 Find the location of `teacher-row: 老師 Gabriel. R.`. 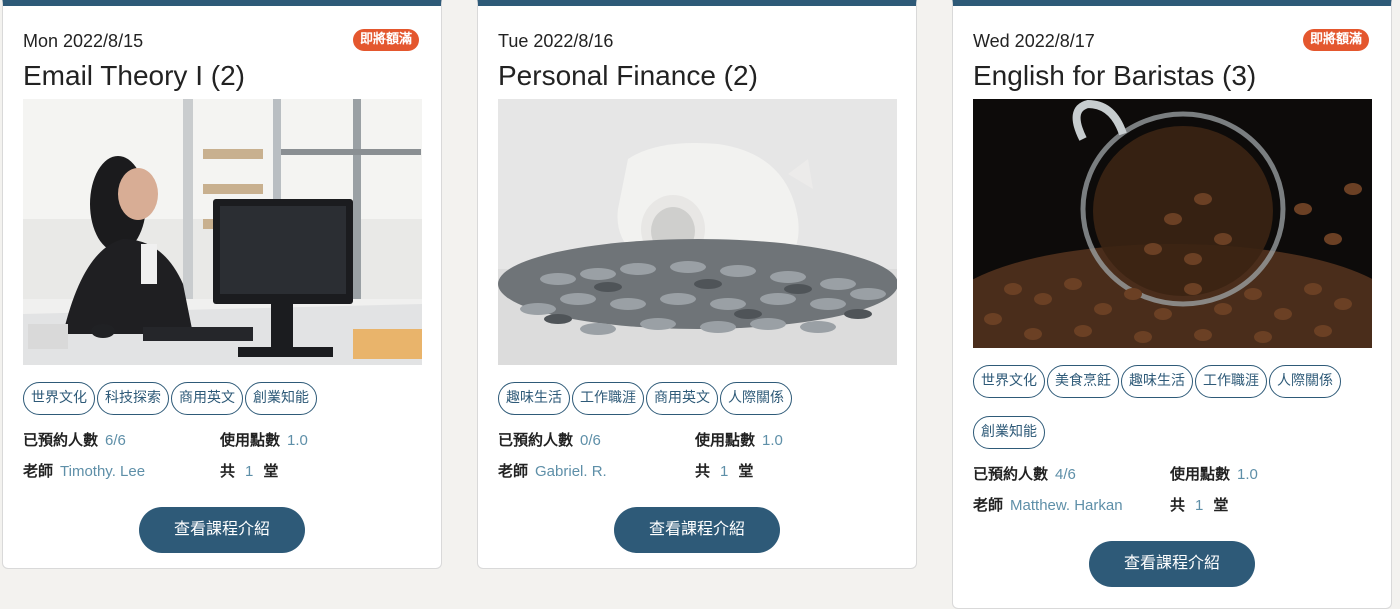

teacher-row: 老師 Gabriel. R. is located at coordinates (552, 470).